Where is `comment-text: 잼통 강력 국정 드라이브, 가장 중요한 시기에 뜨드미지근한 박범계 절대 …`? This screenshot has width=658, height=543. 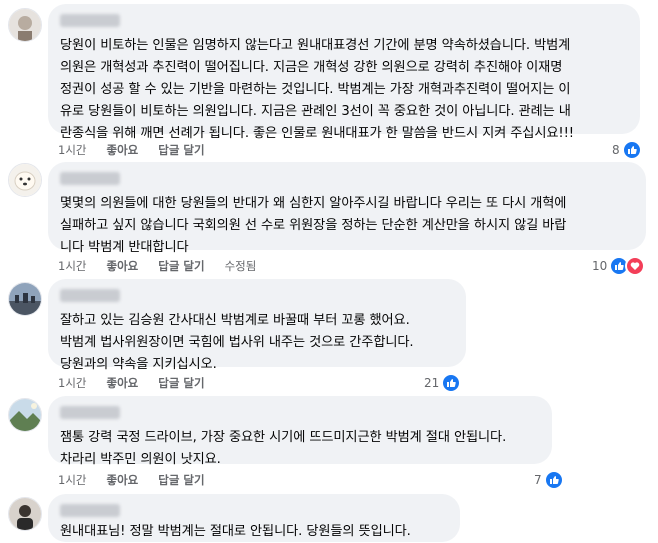
comment-text: 잼통 강력 국정 드라이브, 가장 중요한 시기에 뜨드미지근한 박범계 절대 … is located at coordinates (283, 448).